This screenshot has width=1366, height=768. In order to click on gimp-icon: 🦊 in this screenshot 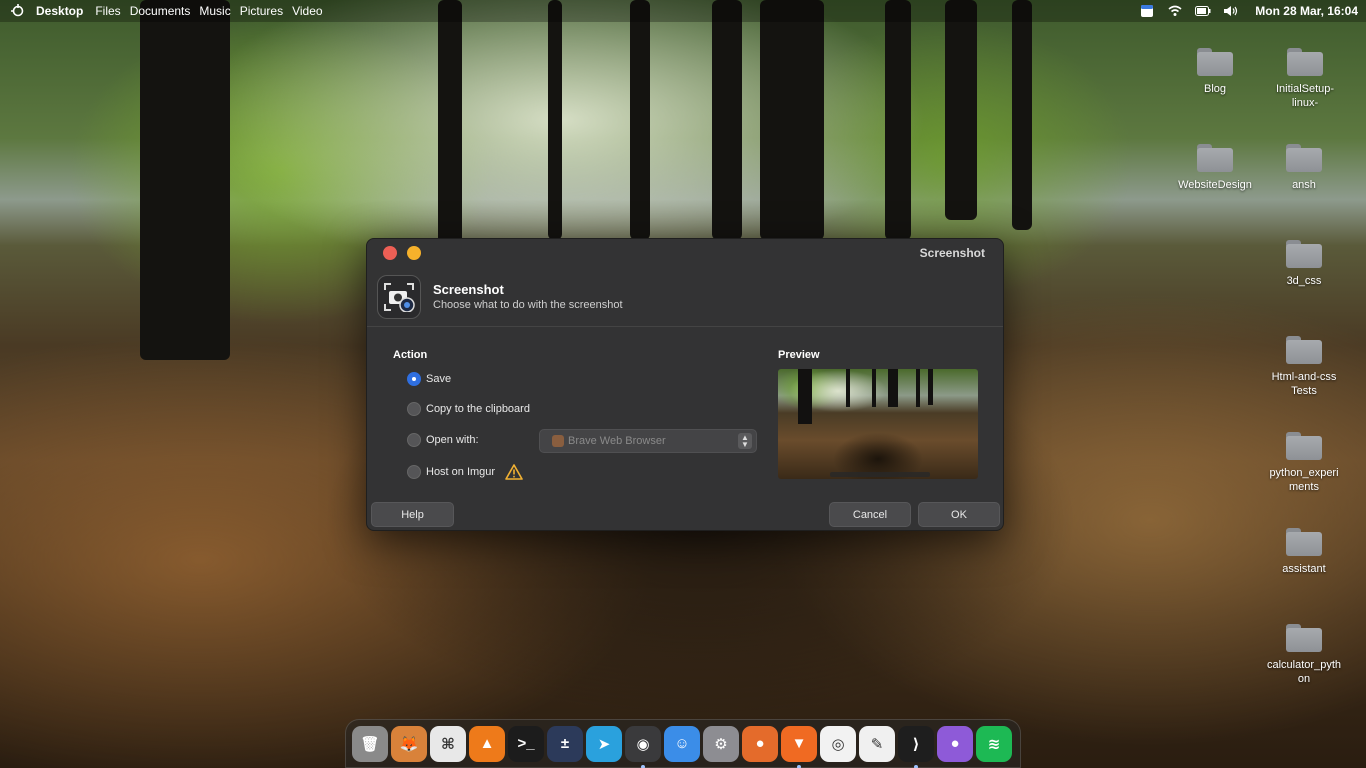, I will do `click(409, 743)`.